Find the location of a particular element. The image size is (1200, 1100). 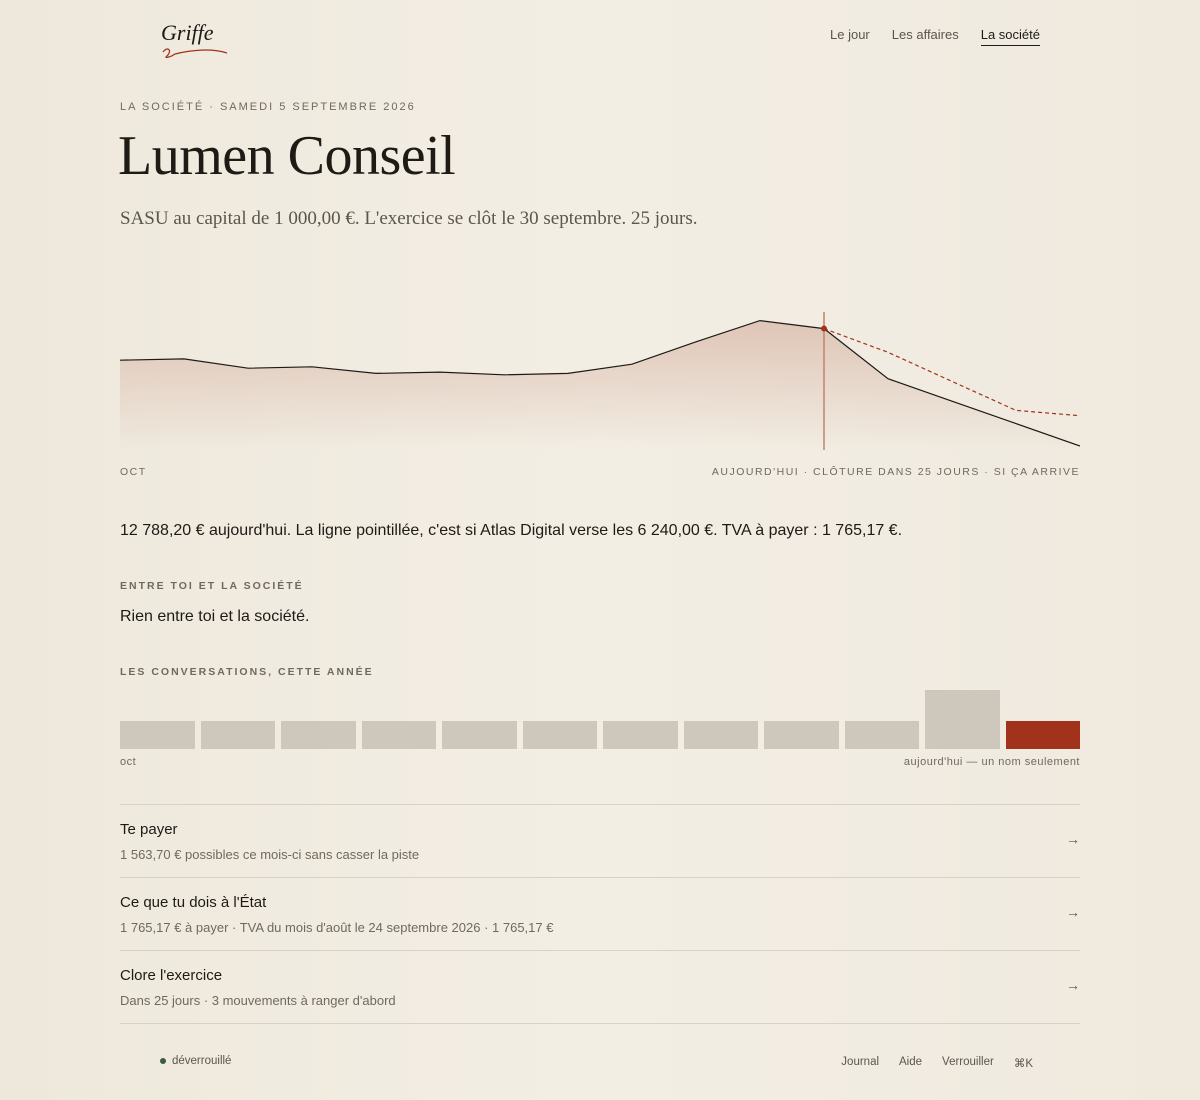

bars-label-start: oct is located at coordinates (128, 762).